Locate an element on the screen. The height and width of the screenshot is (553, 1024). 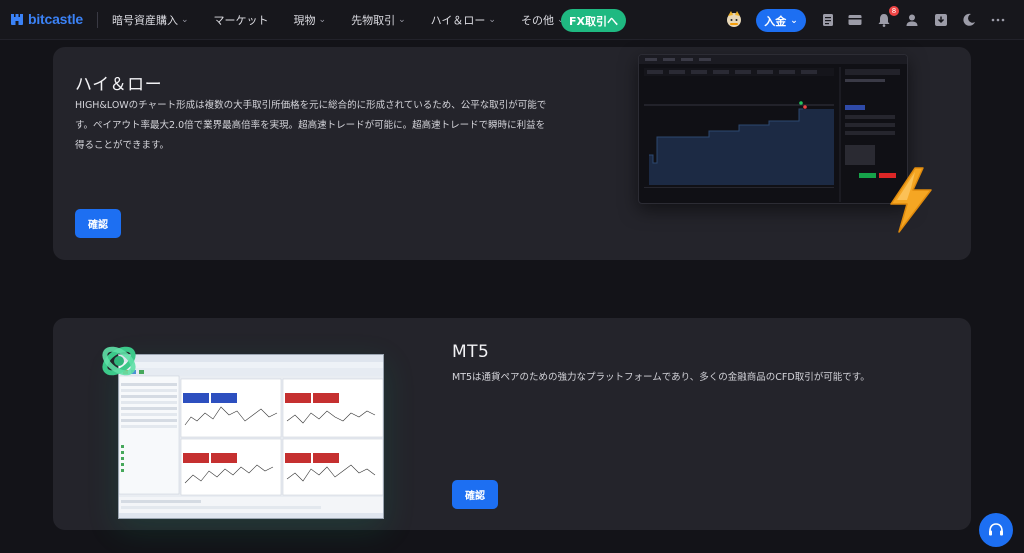
mt5-confirm-button: 確認 is located at coordinates (475, 494).